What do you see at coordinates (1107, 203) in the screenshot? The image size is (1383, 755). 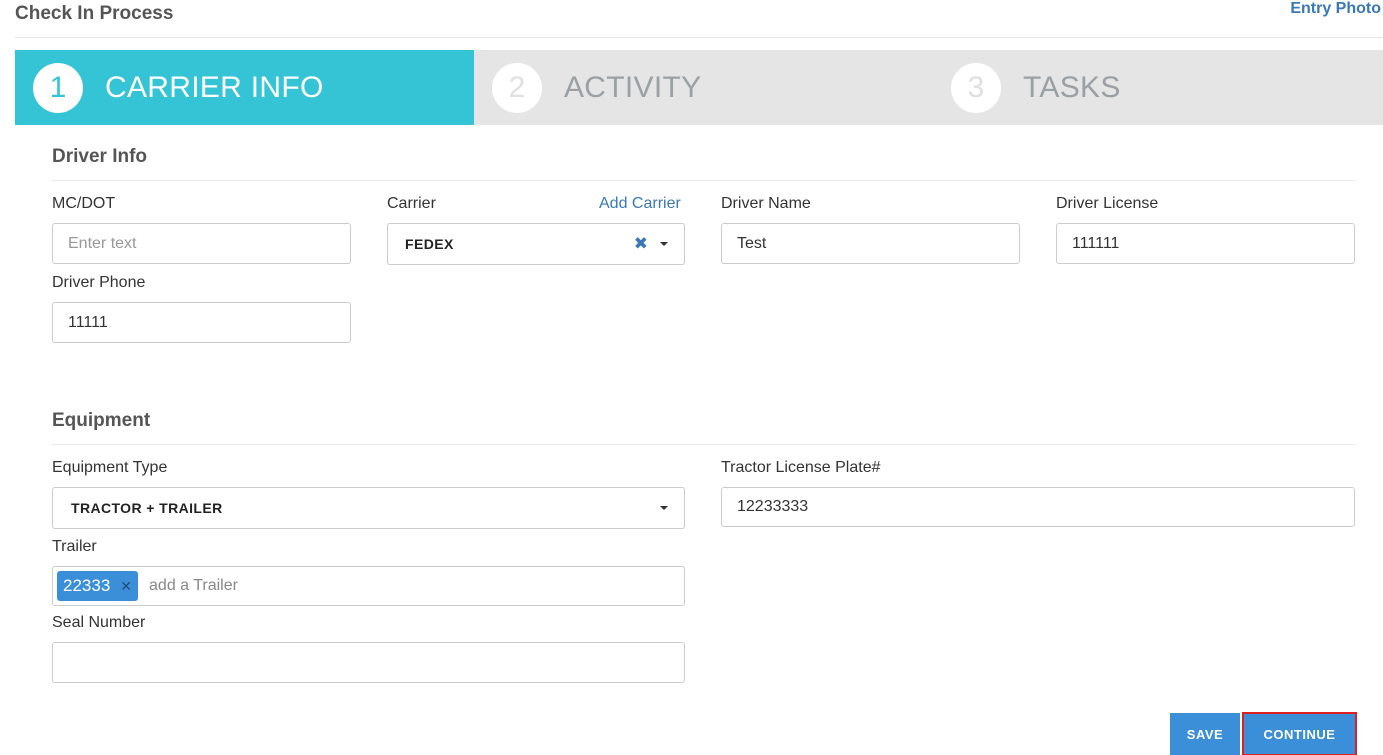 I see `driver-license-label: Driver License` at bounding box center [1107, 203].